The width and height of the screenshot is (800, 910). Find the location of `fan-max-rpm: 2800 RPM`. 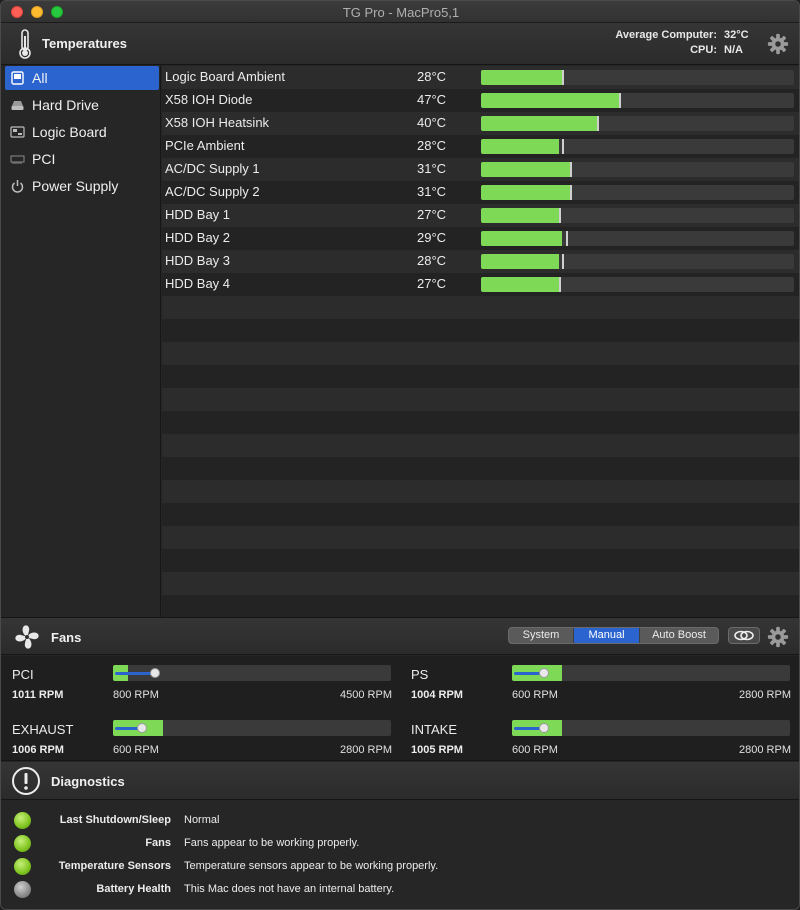

fan-max-rpm: 2800 RPM is located at coordinates (765, 695).